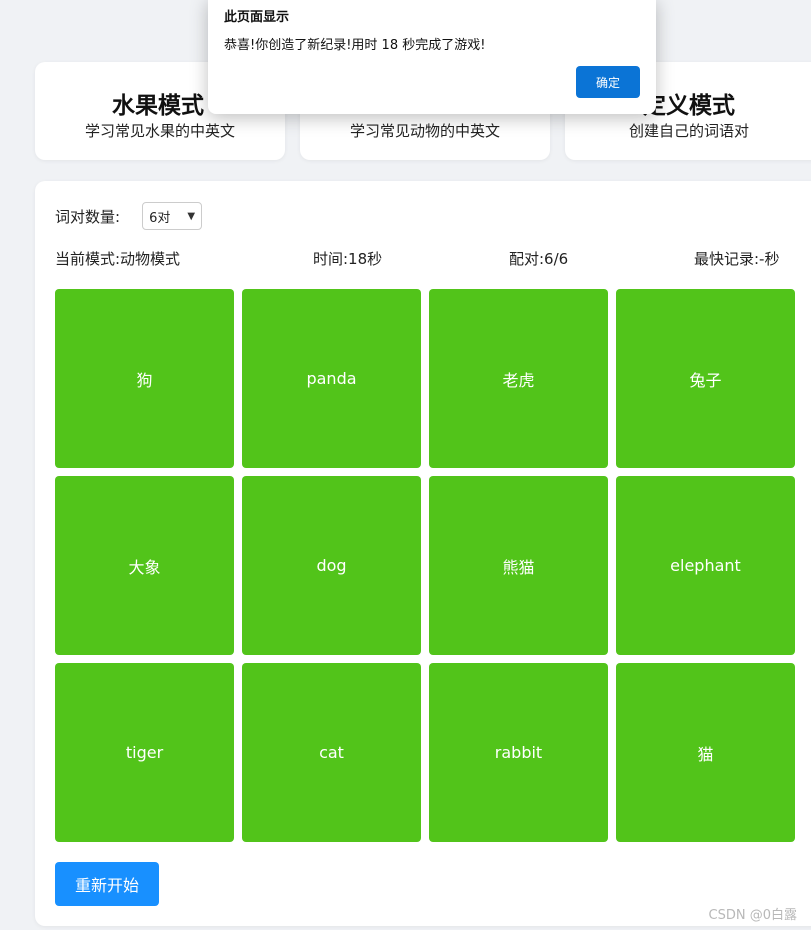 The image size is (811, 930). I want to click on word-card: 猫, so click(705, 752).